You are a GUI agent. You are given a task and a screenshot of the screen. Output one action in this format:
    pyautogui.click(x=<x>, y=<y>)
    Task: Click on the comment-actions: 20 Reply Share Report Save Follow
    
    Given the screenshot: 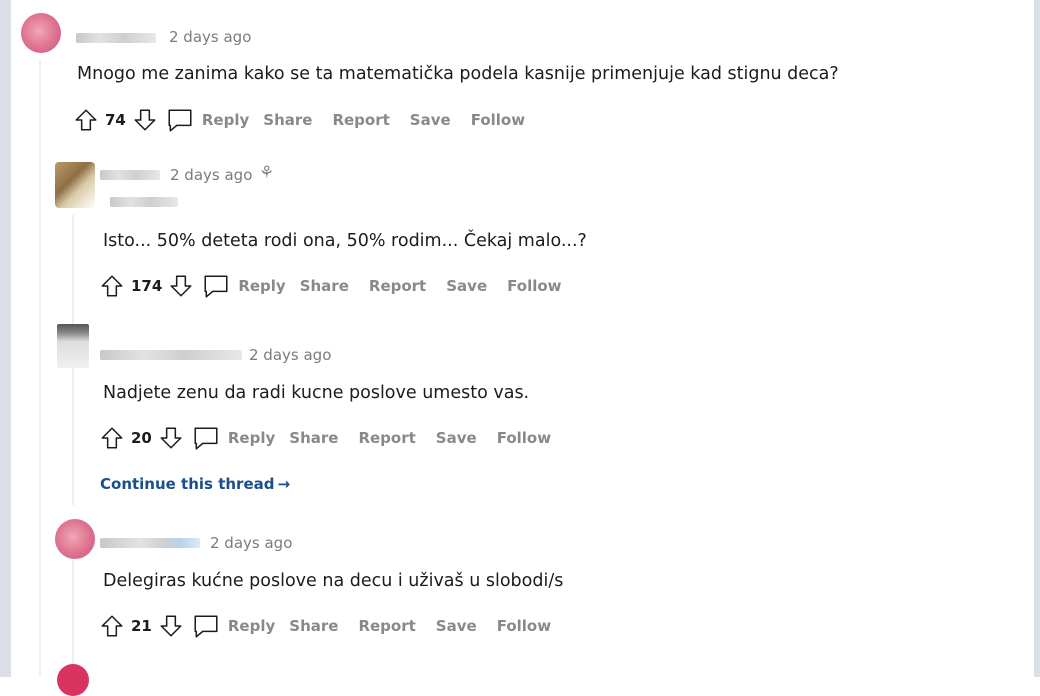 What is the action you would take?
    pyautogui.click(x=334, y=438)
    